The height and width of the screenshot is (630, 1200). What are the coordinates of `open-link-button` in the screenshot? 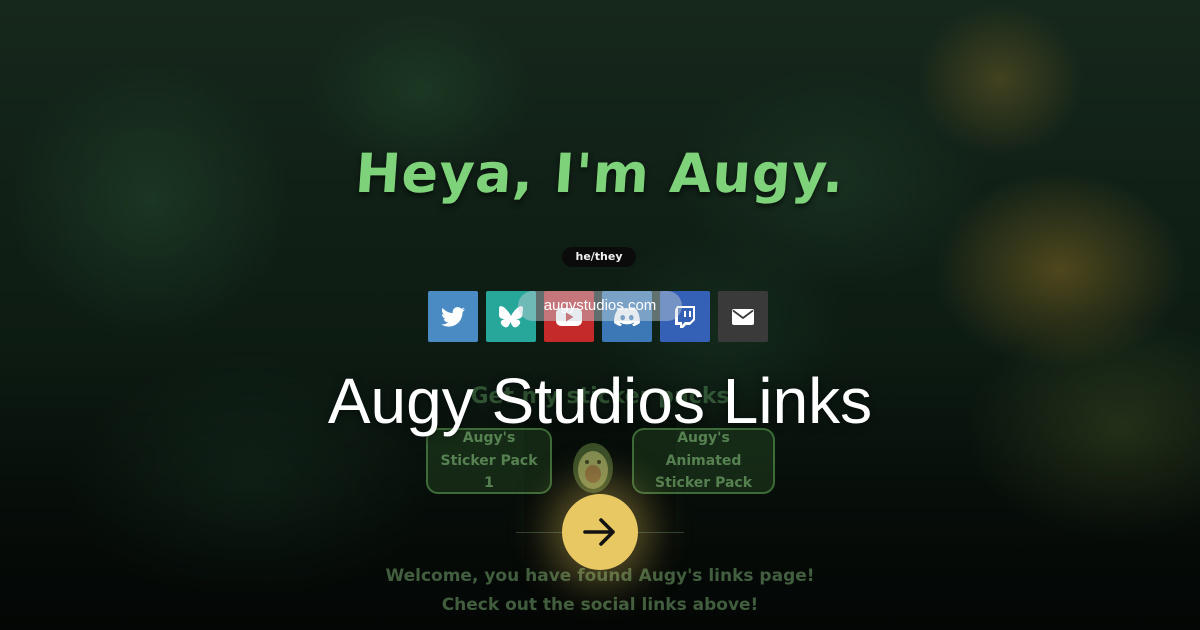 It's located at (600, 532).